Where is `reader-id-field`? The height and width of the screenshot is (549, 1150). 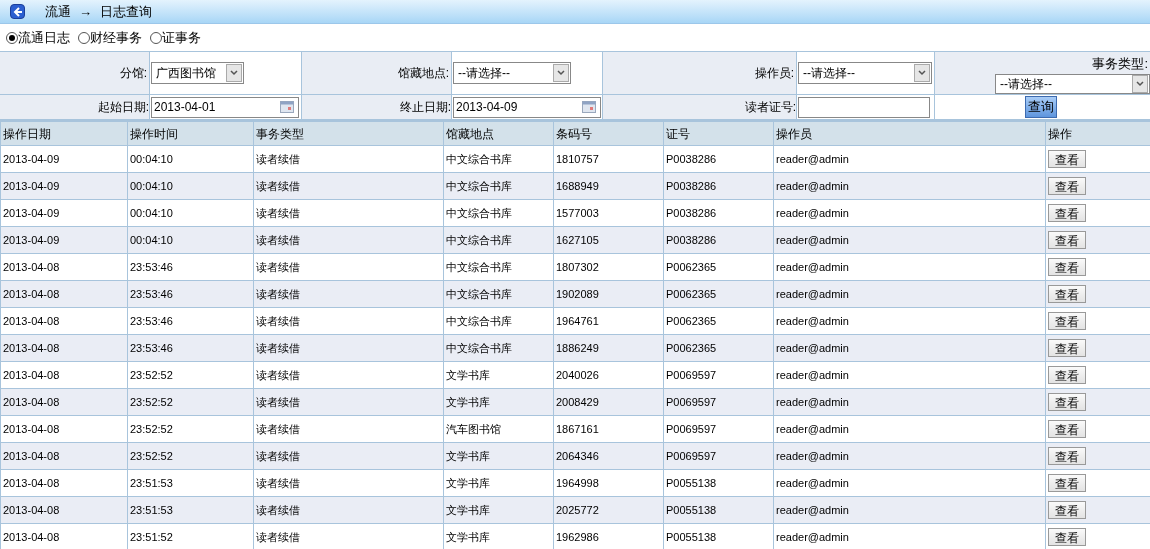
reader-id-field is located at coordinates (864, 107).